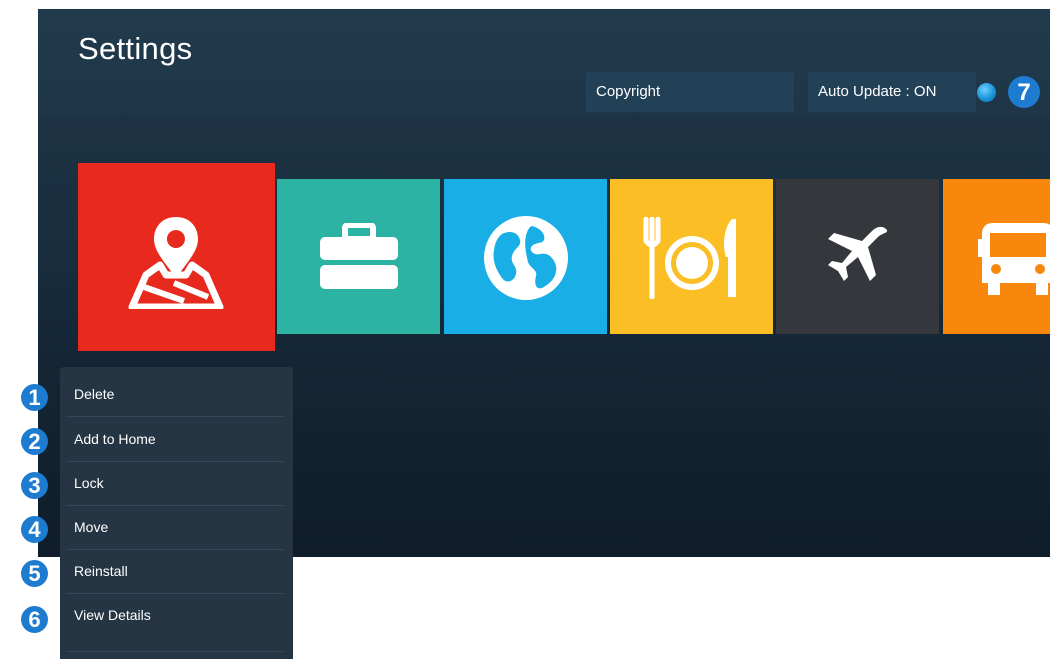 This screenshot has width=1050, height=659. Describe the element at coordinates (176, 439) in the screenshot. I see `menu-item-add-to-home: Add to Home` at that location.